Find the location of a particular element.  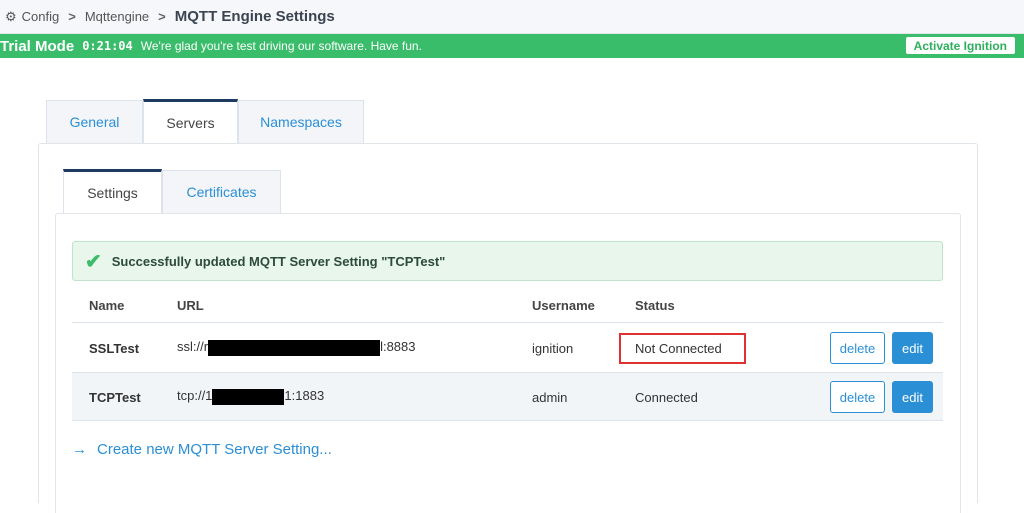

activate-ignition-button: Activate Ignition is located at coordinates (960, 45).